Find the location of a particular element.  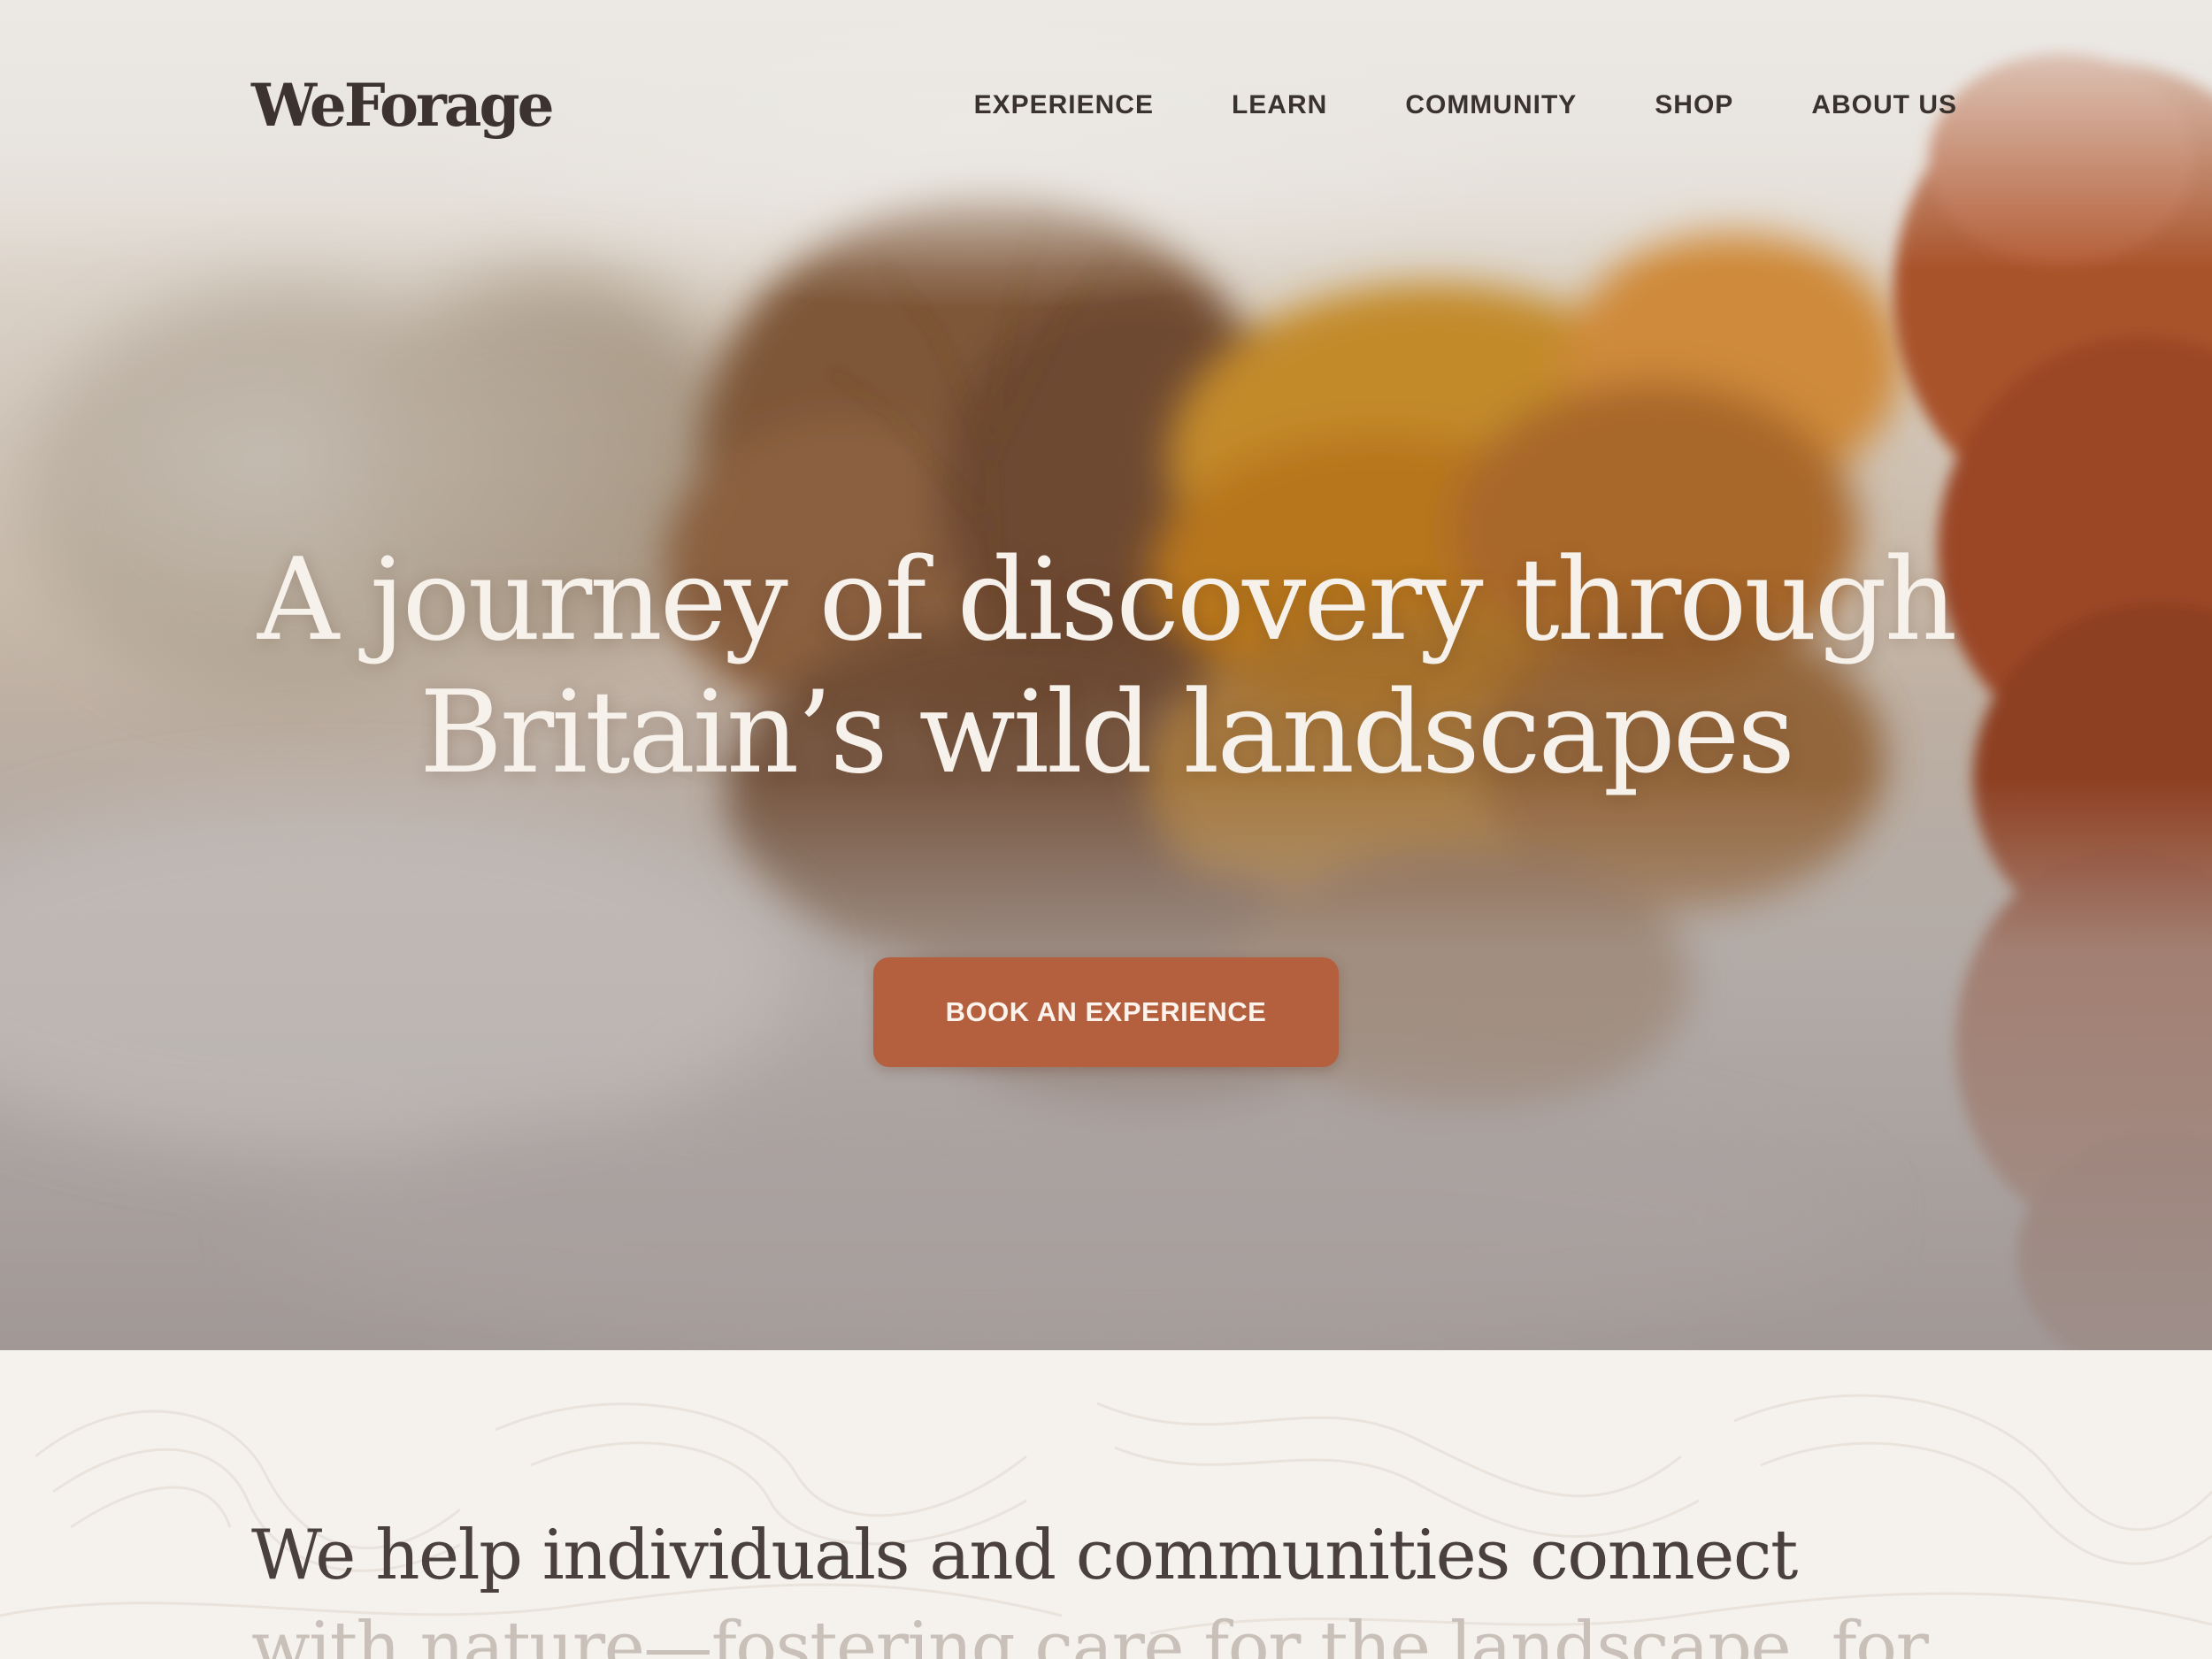

nav-experience: EXPERIENCE is located at coordinates (1064, 105).